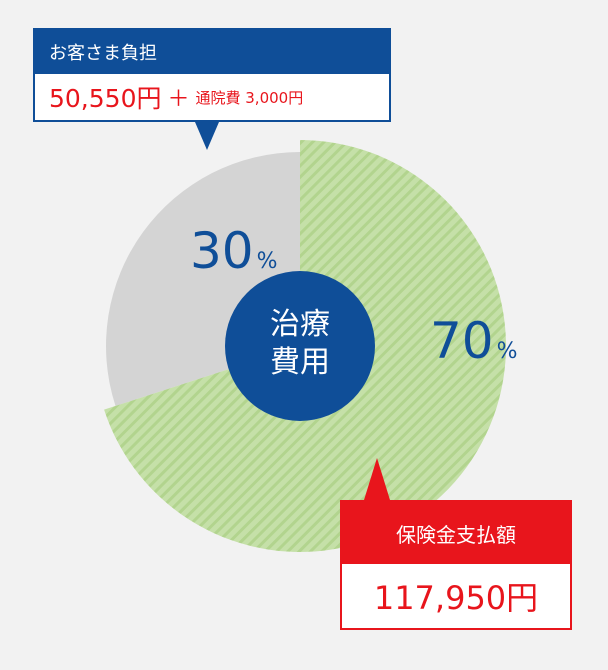 Image resolution: width=608 pixels, height=670 pixels. I want to click on center-badge: 治療 費用, so click(300, 346).